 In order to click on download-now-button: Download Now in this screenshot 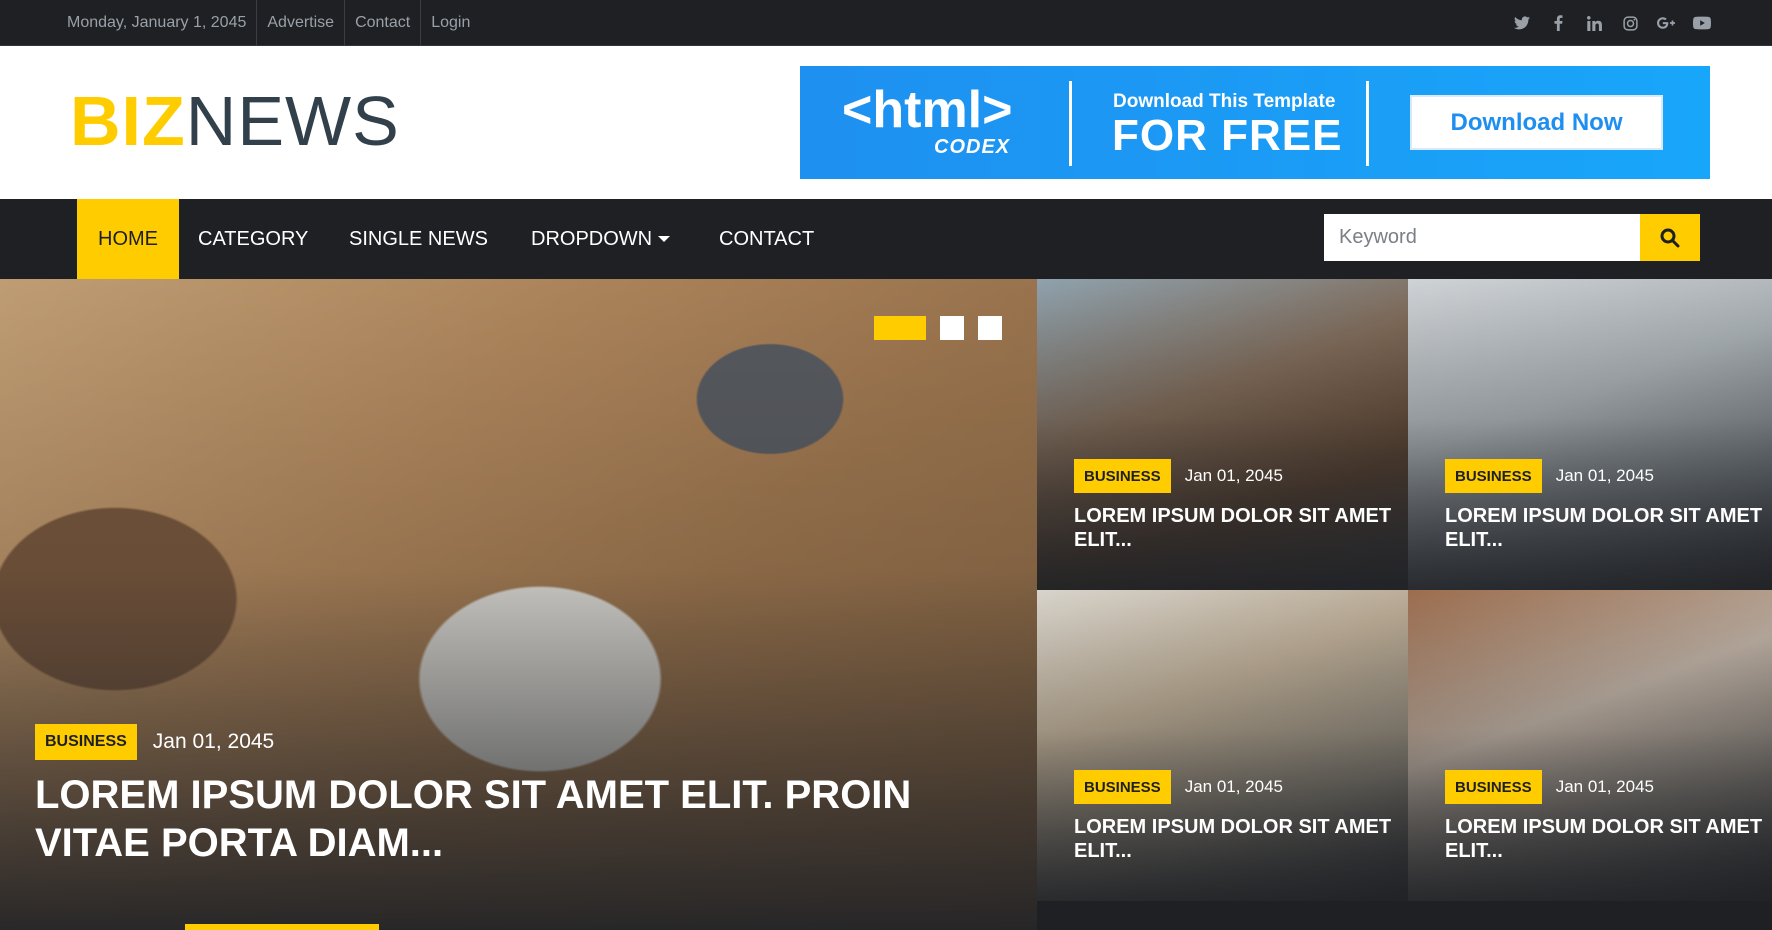, I will do `click(1536, 122)`.